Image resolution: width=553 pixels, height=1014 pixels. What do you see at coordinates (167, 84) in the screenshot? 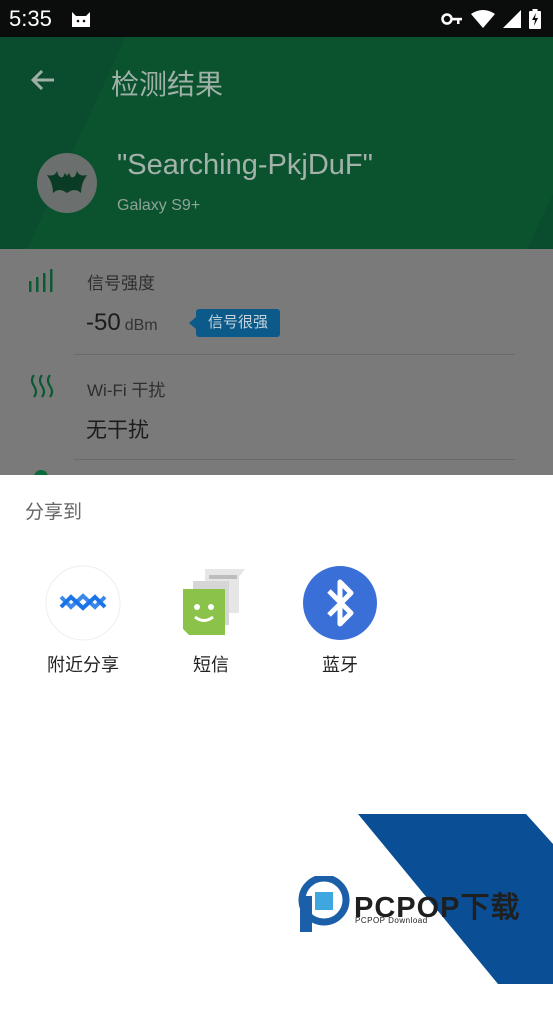
I see `page-title: 检测结果` at bounding box center [167, 84].